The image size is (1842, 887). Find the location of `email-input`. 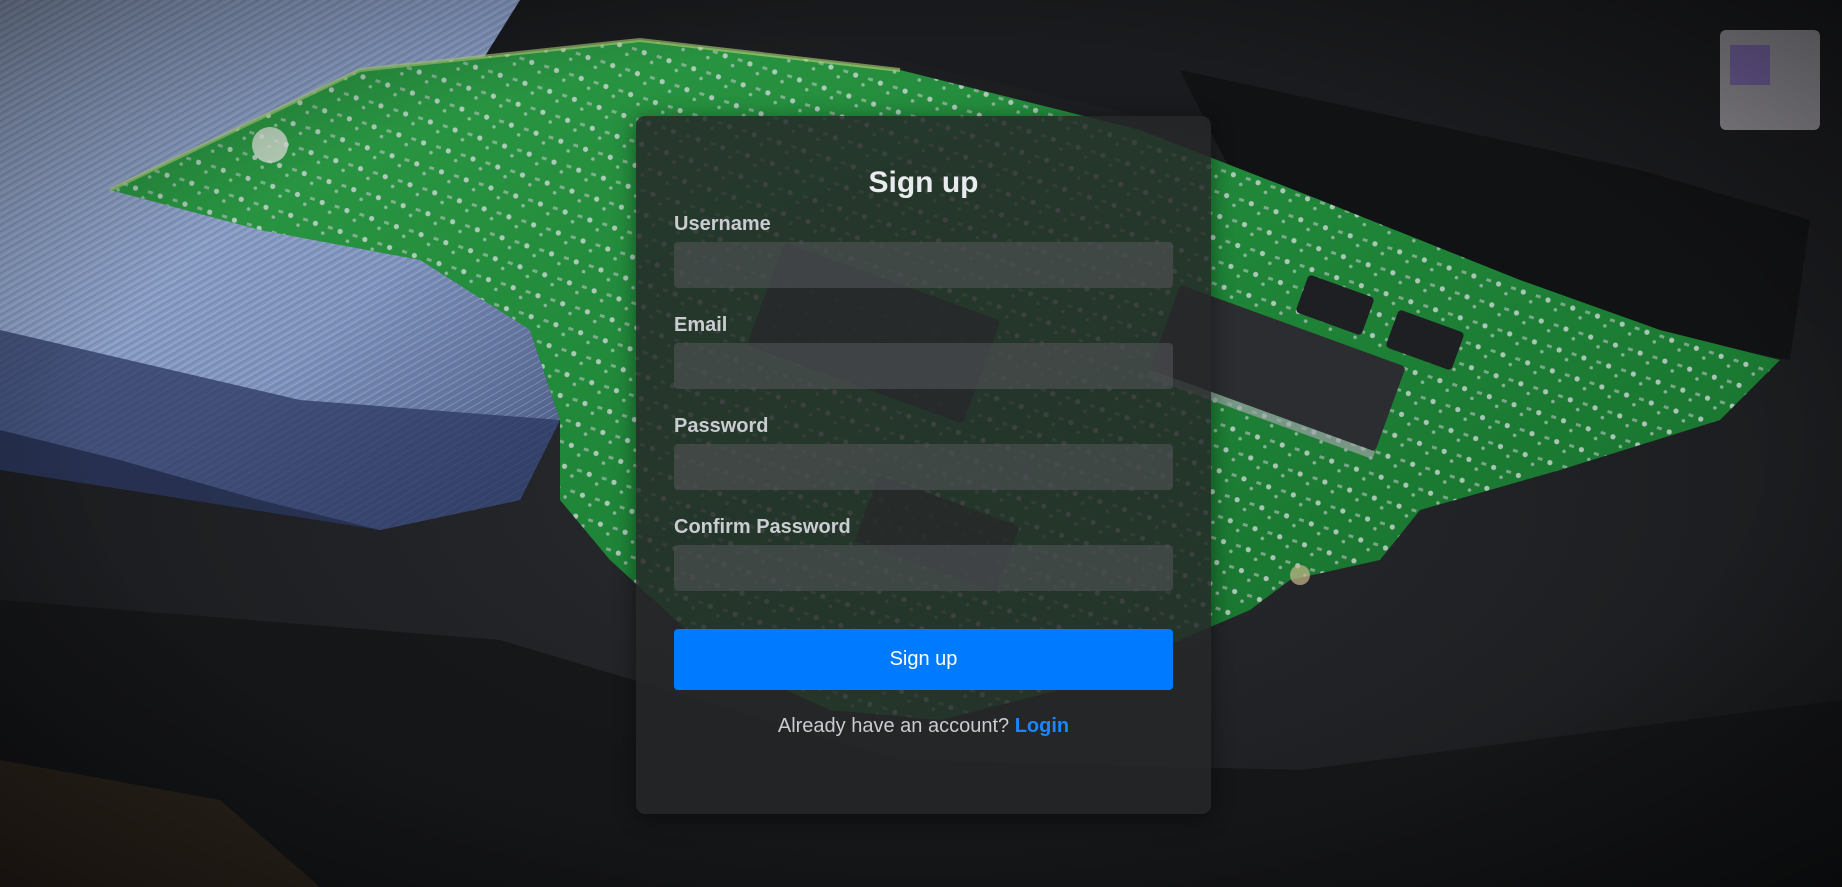

email-input is located at coordinates (923, 366).